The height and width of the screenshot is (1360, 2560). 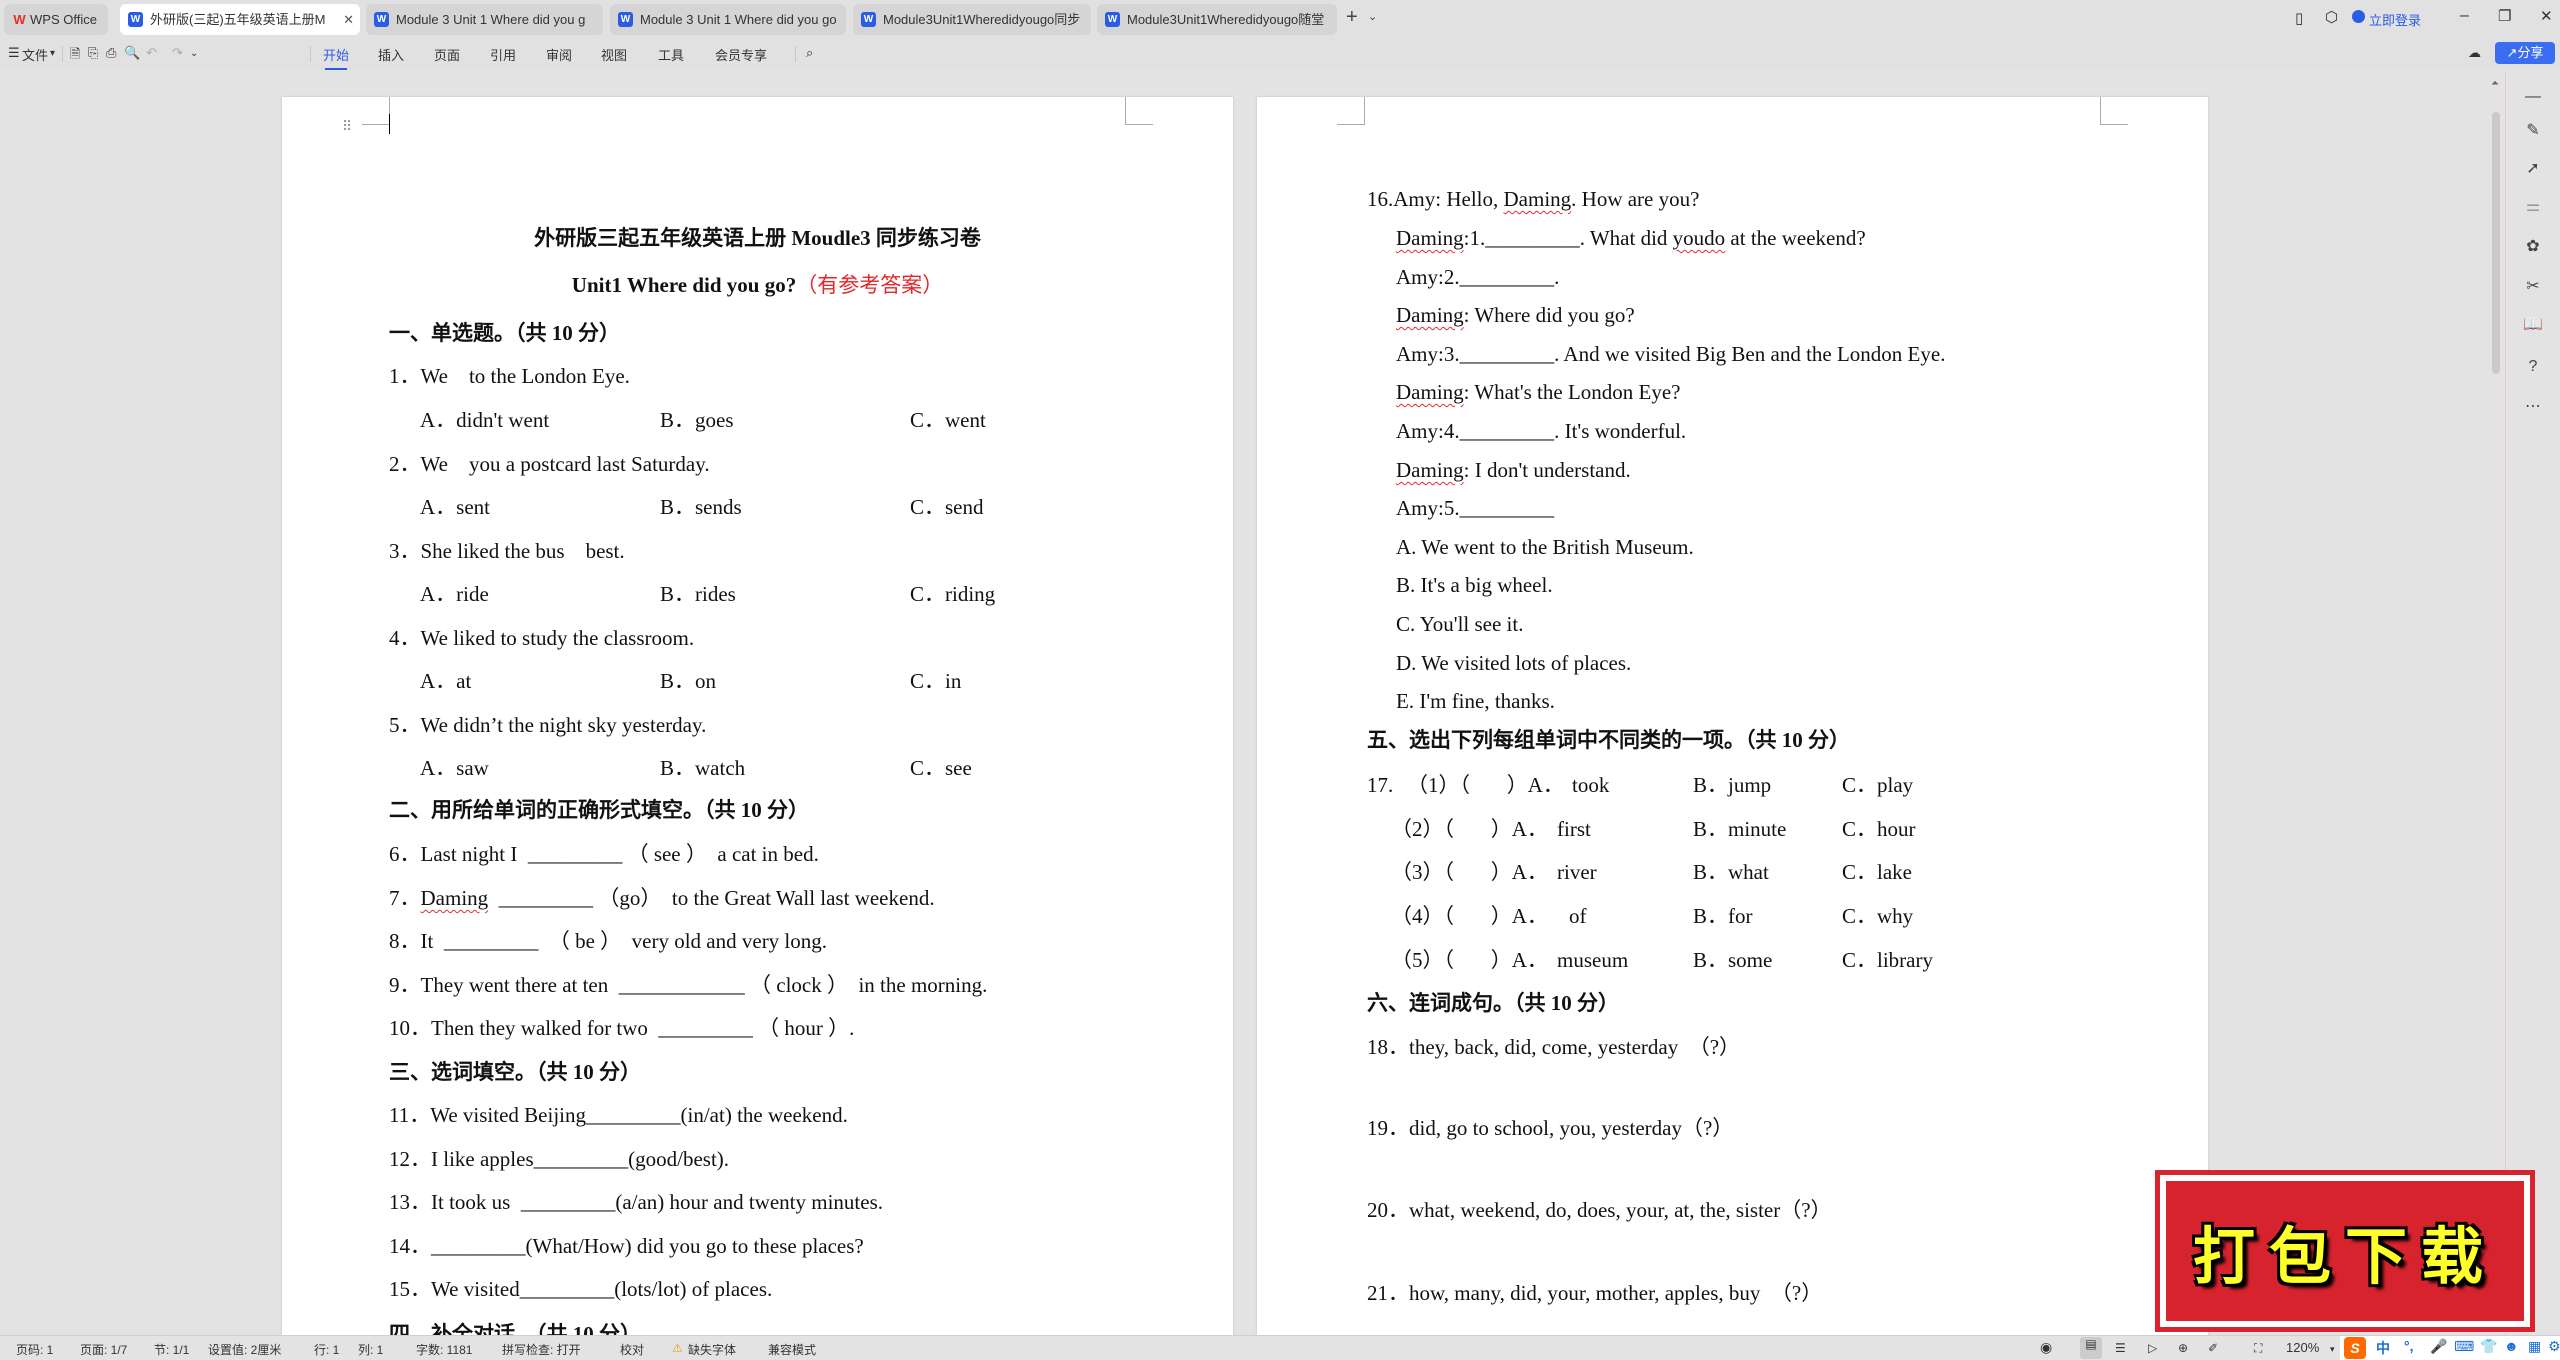 What do you see at coordinates (2554, 1346) in the screenshot?
I see `settings-icon: ⚙` at bounding box center [2554, 1346].